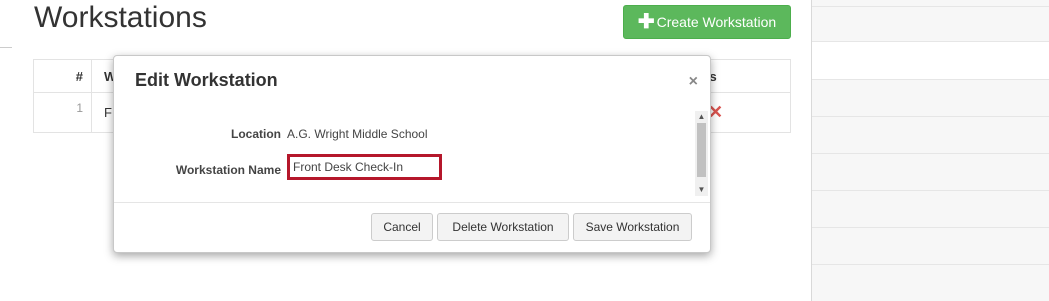  I want to click on save-workstation-button: Save Workstation, so click(632, 227).